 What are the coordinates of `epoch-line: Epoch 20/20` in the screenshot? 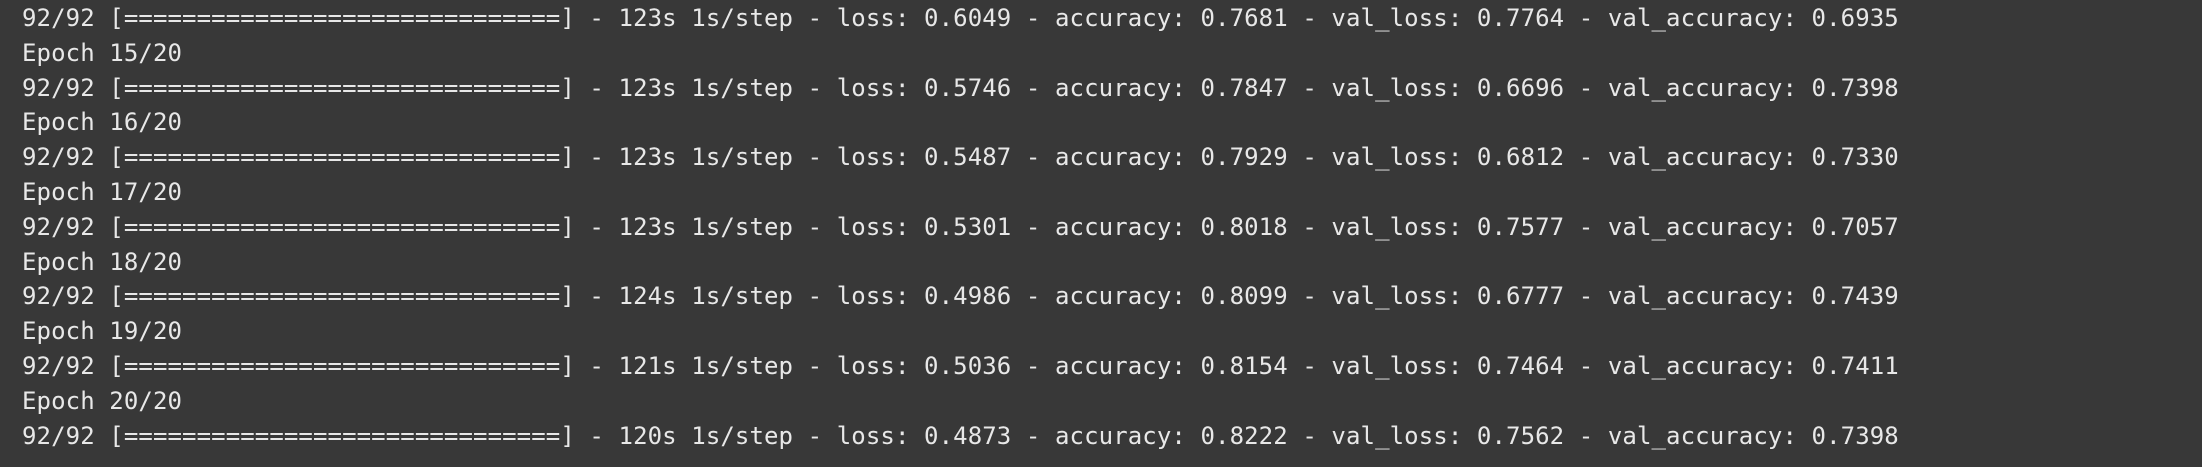 It's located at (102, 400).